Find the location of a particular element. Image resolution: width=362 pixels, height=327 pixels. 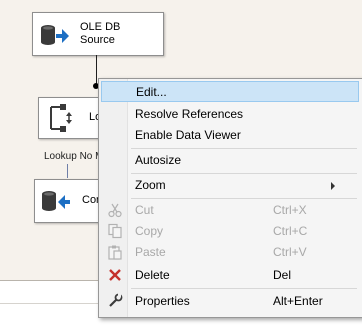

menu-item-properties-label: Properties is located at coordinates (162, 301).